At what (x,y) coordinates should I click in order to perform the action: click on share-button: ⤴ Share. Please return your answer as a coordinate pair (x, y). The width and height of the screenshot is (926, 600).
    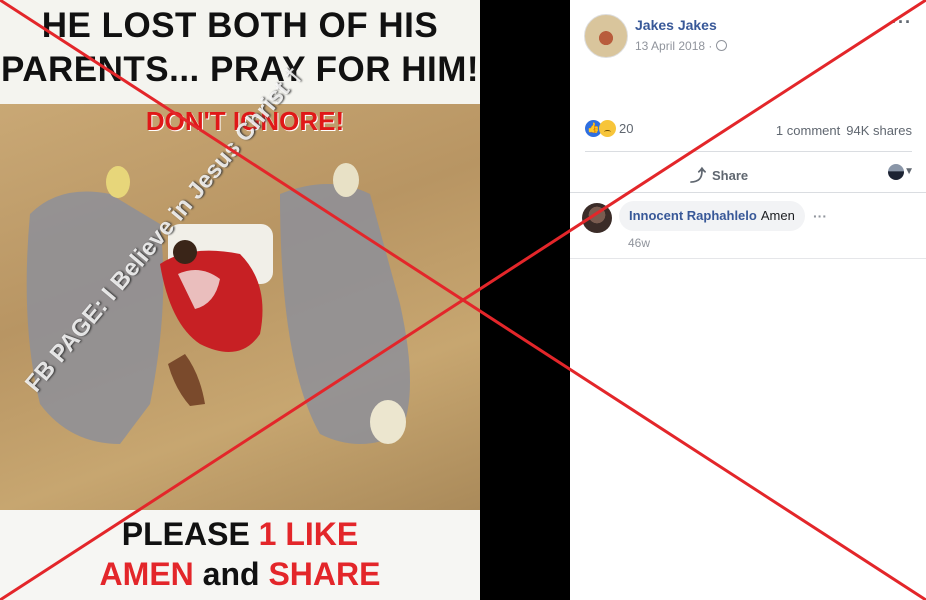
    Looking at the image, I should click on (719, 173).